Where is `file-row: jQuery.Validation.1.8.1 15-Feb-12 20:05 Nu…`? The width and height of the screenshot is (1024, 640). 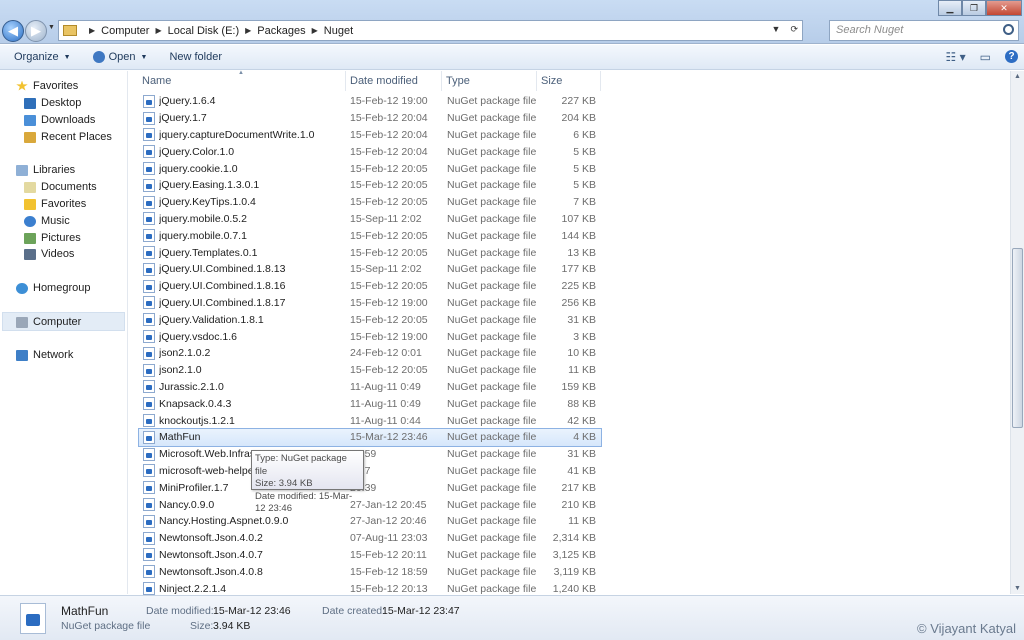 file-row: jQuery.Validation.1.8.1 15-Feb-12 20:05 Nu… is located at coordinates (370, 319).